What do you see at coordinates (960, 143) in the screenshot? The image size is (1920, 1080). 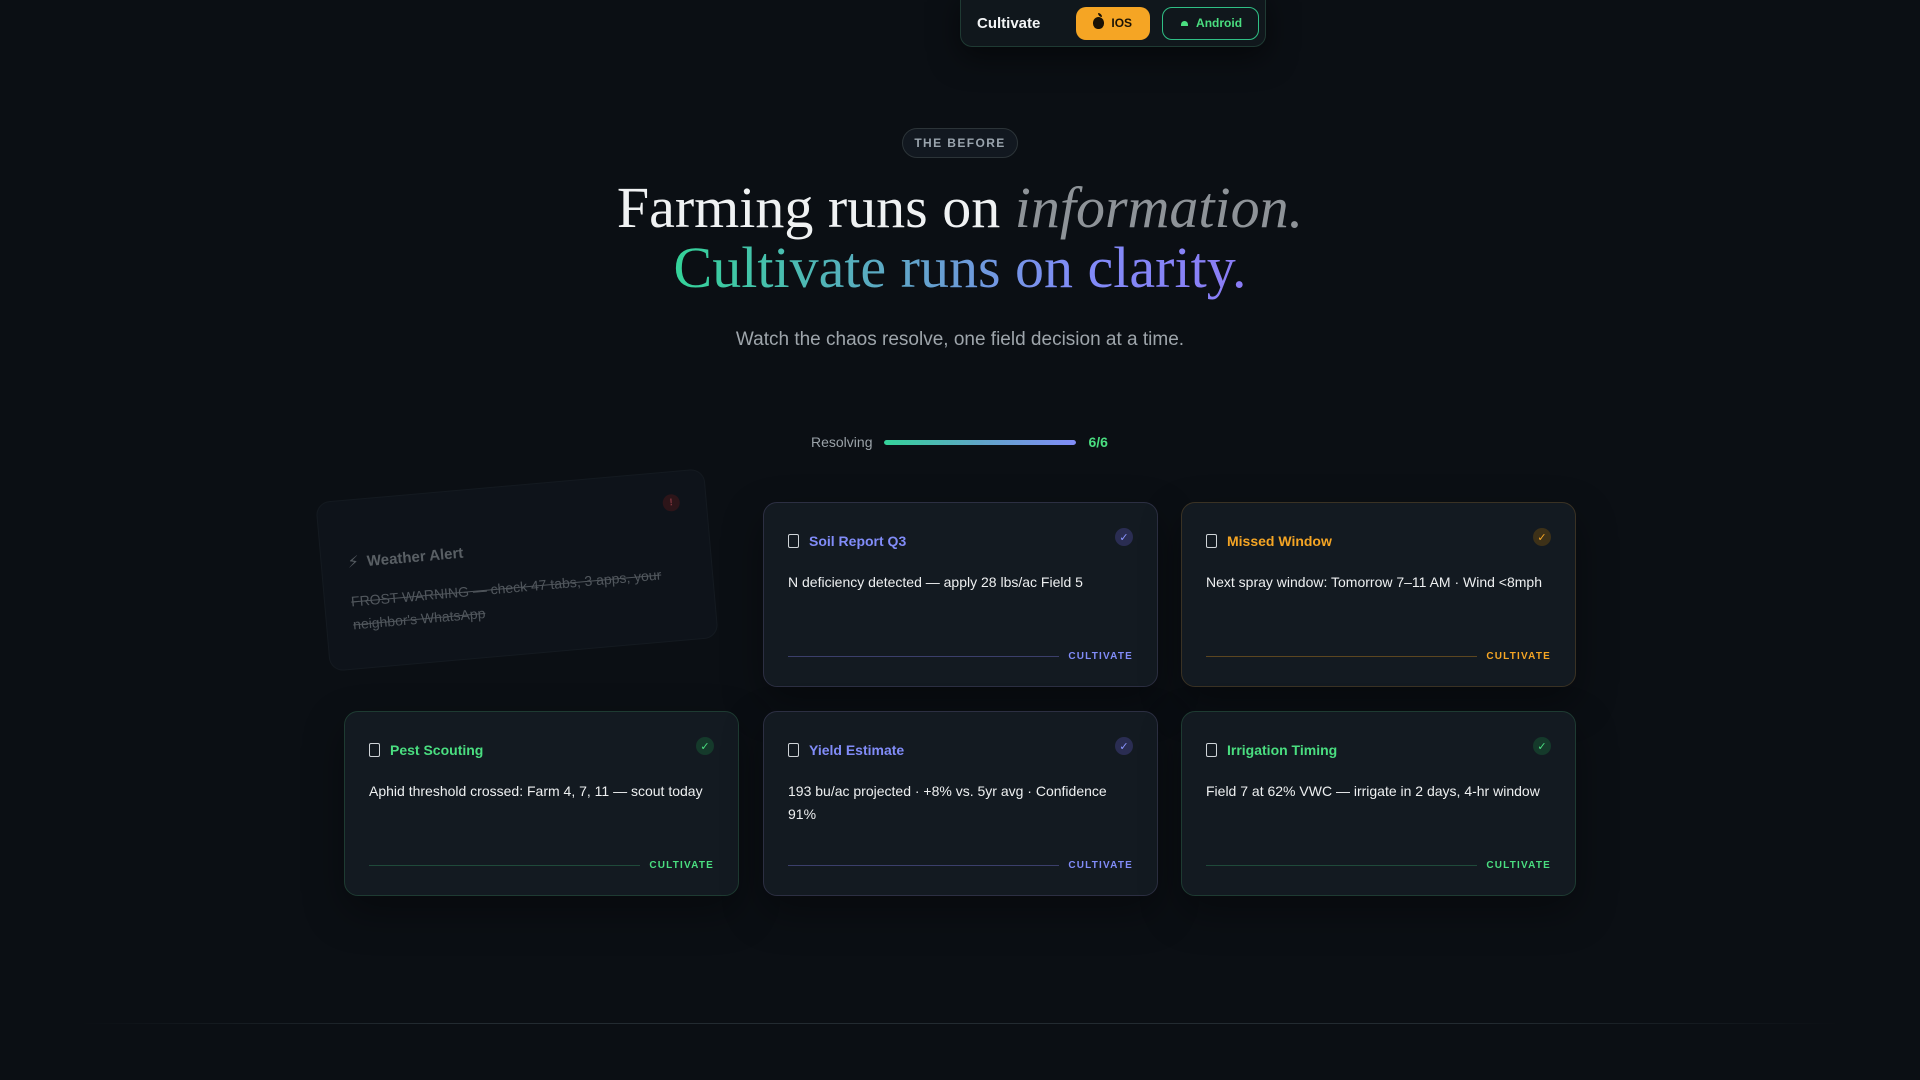 I see `section-badge: THE BEFORE` at bounding box center [960, 143].